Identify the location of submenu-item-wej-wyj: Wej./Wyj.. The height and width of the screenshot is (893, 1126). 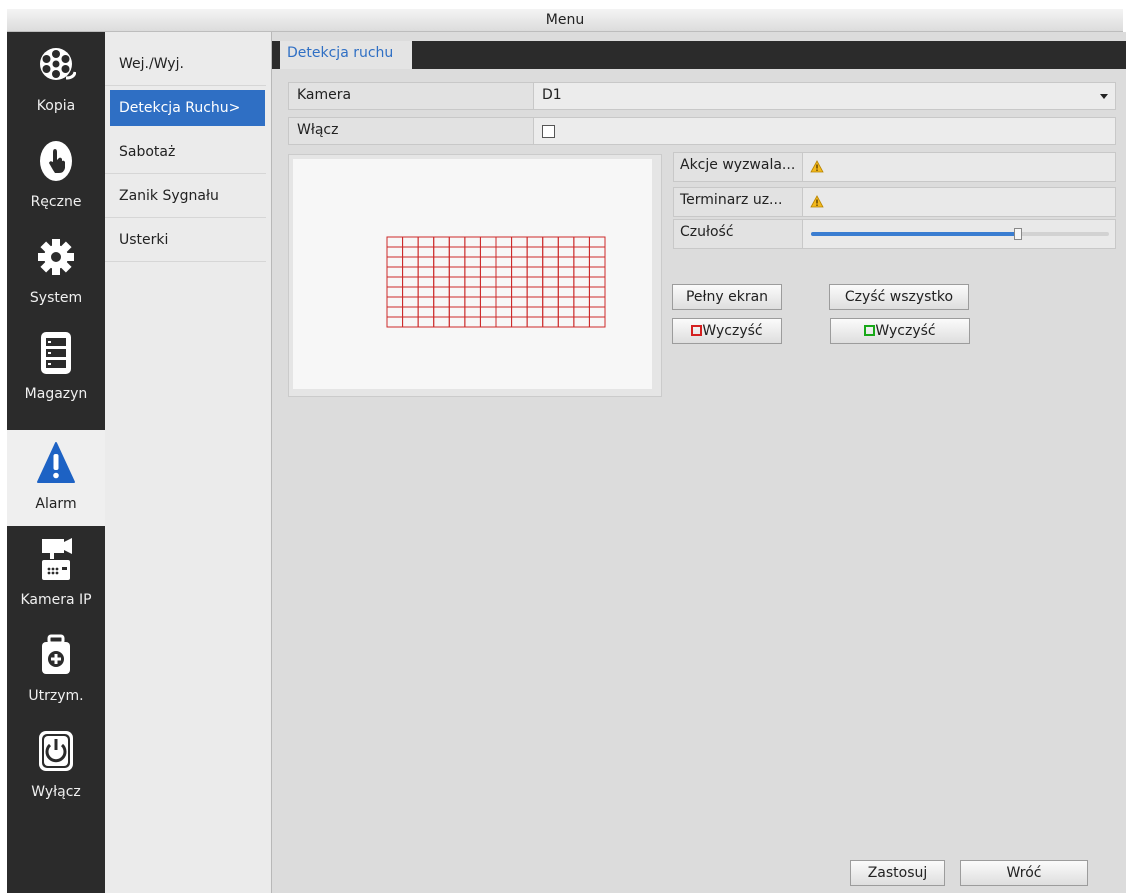
(185, 64).